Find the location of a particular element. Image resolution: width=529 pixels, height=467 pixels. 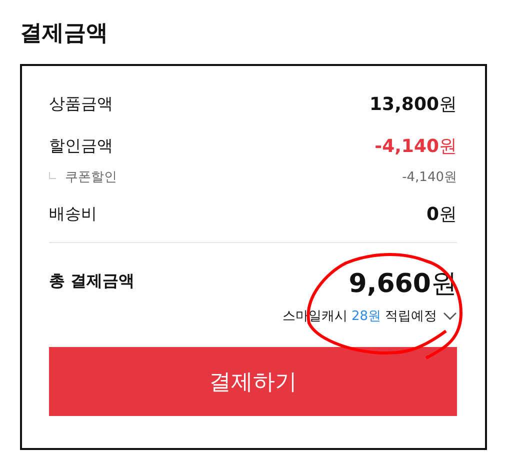

row-amount: 0원 is located at coordinates (441, 214).